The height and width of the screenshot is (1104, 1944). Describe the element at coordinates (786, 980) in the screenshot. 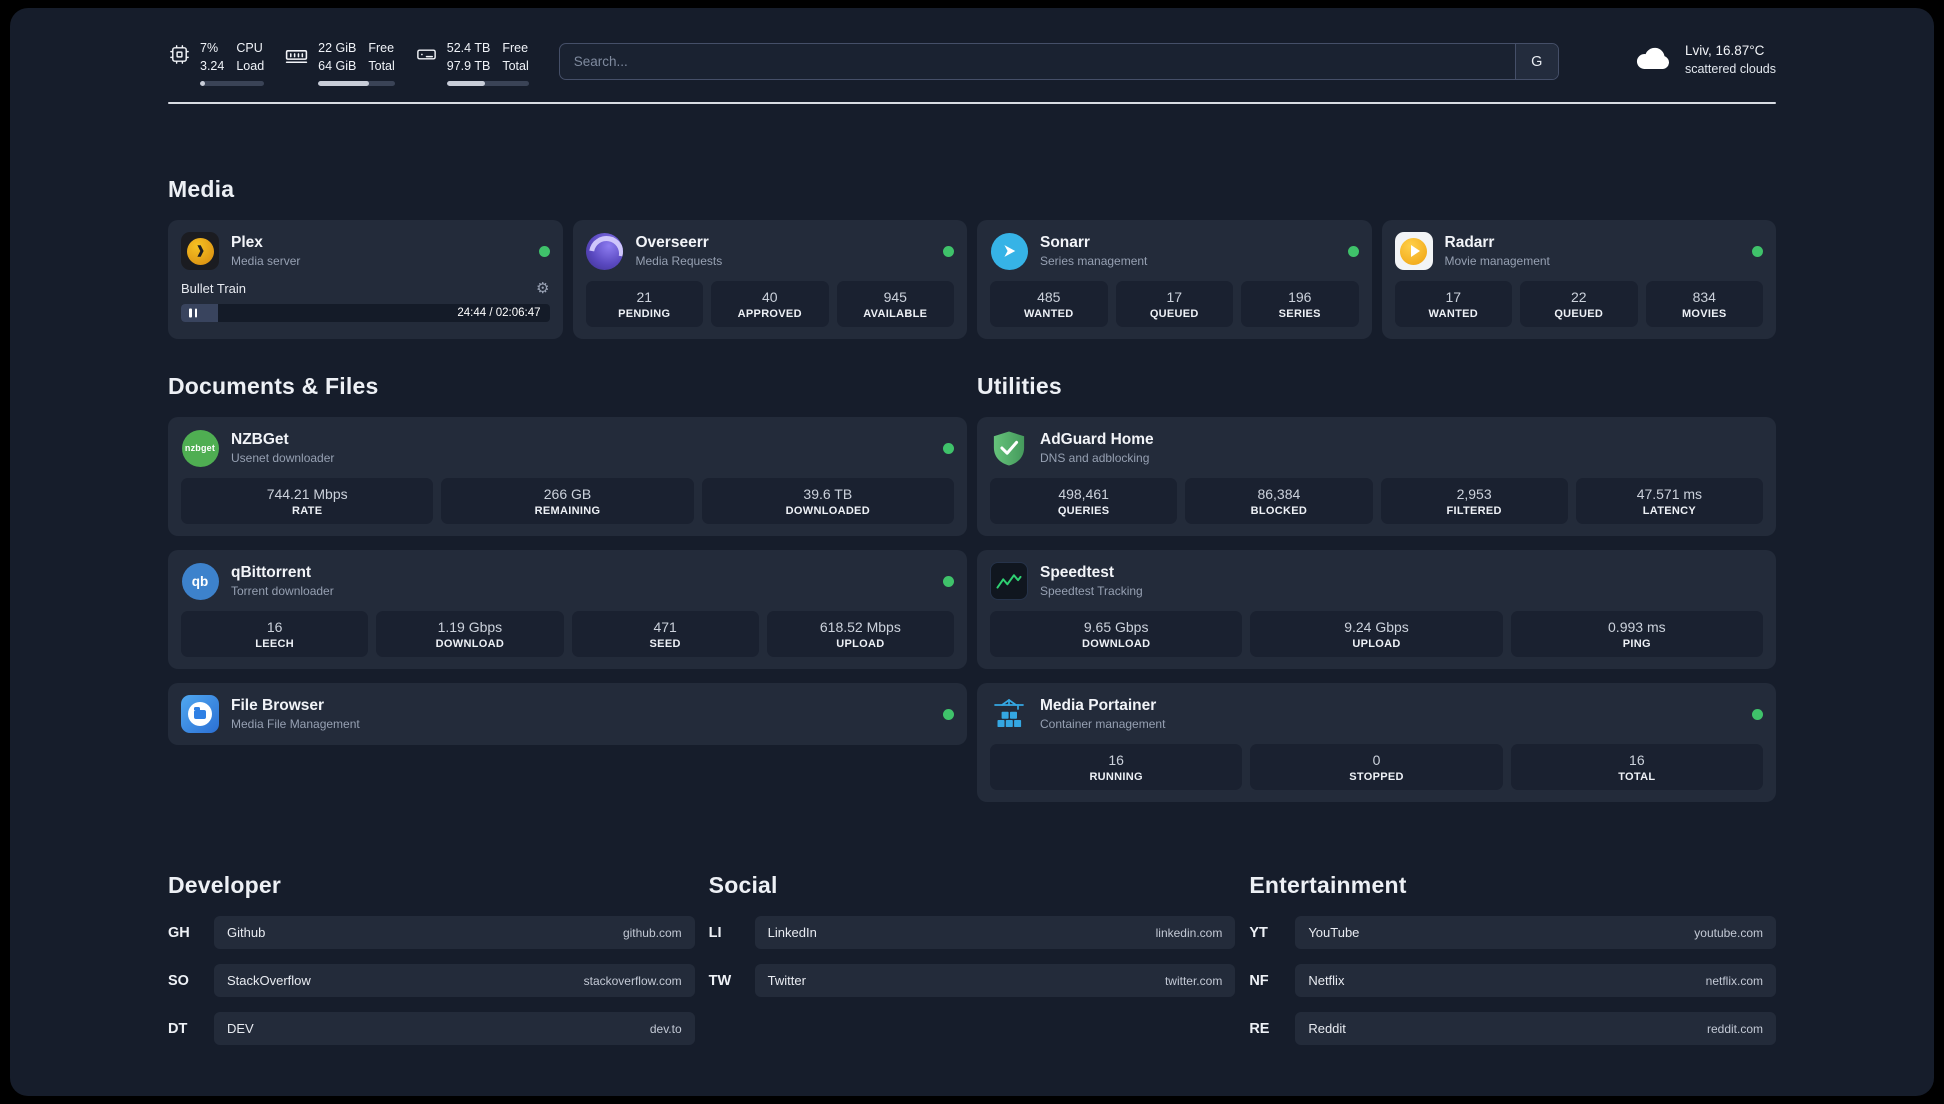

I see `bookmark-name: Twitter` at that location.